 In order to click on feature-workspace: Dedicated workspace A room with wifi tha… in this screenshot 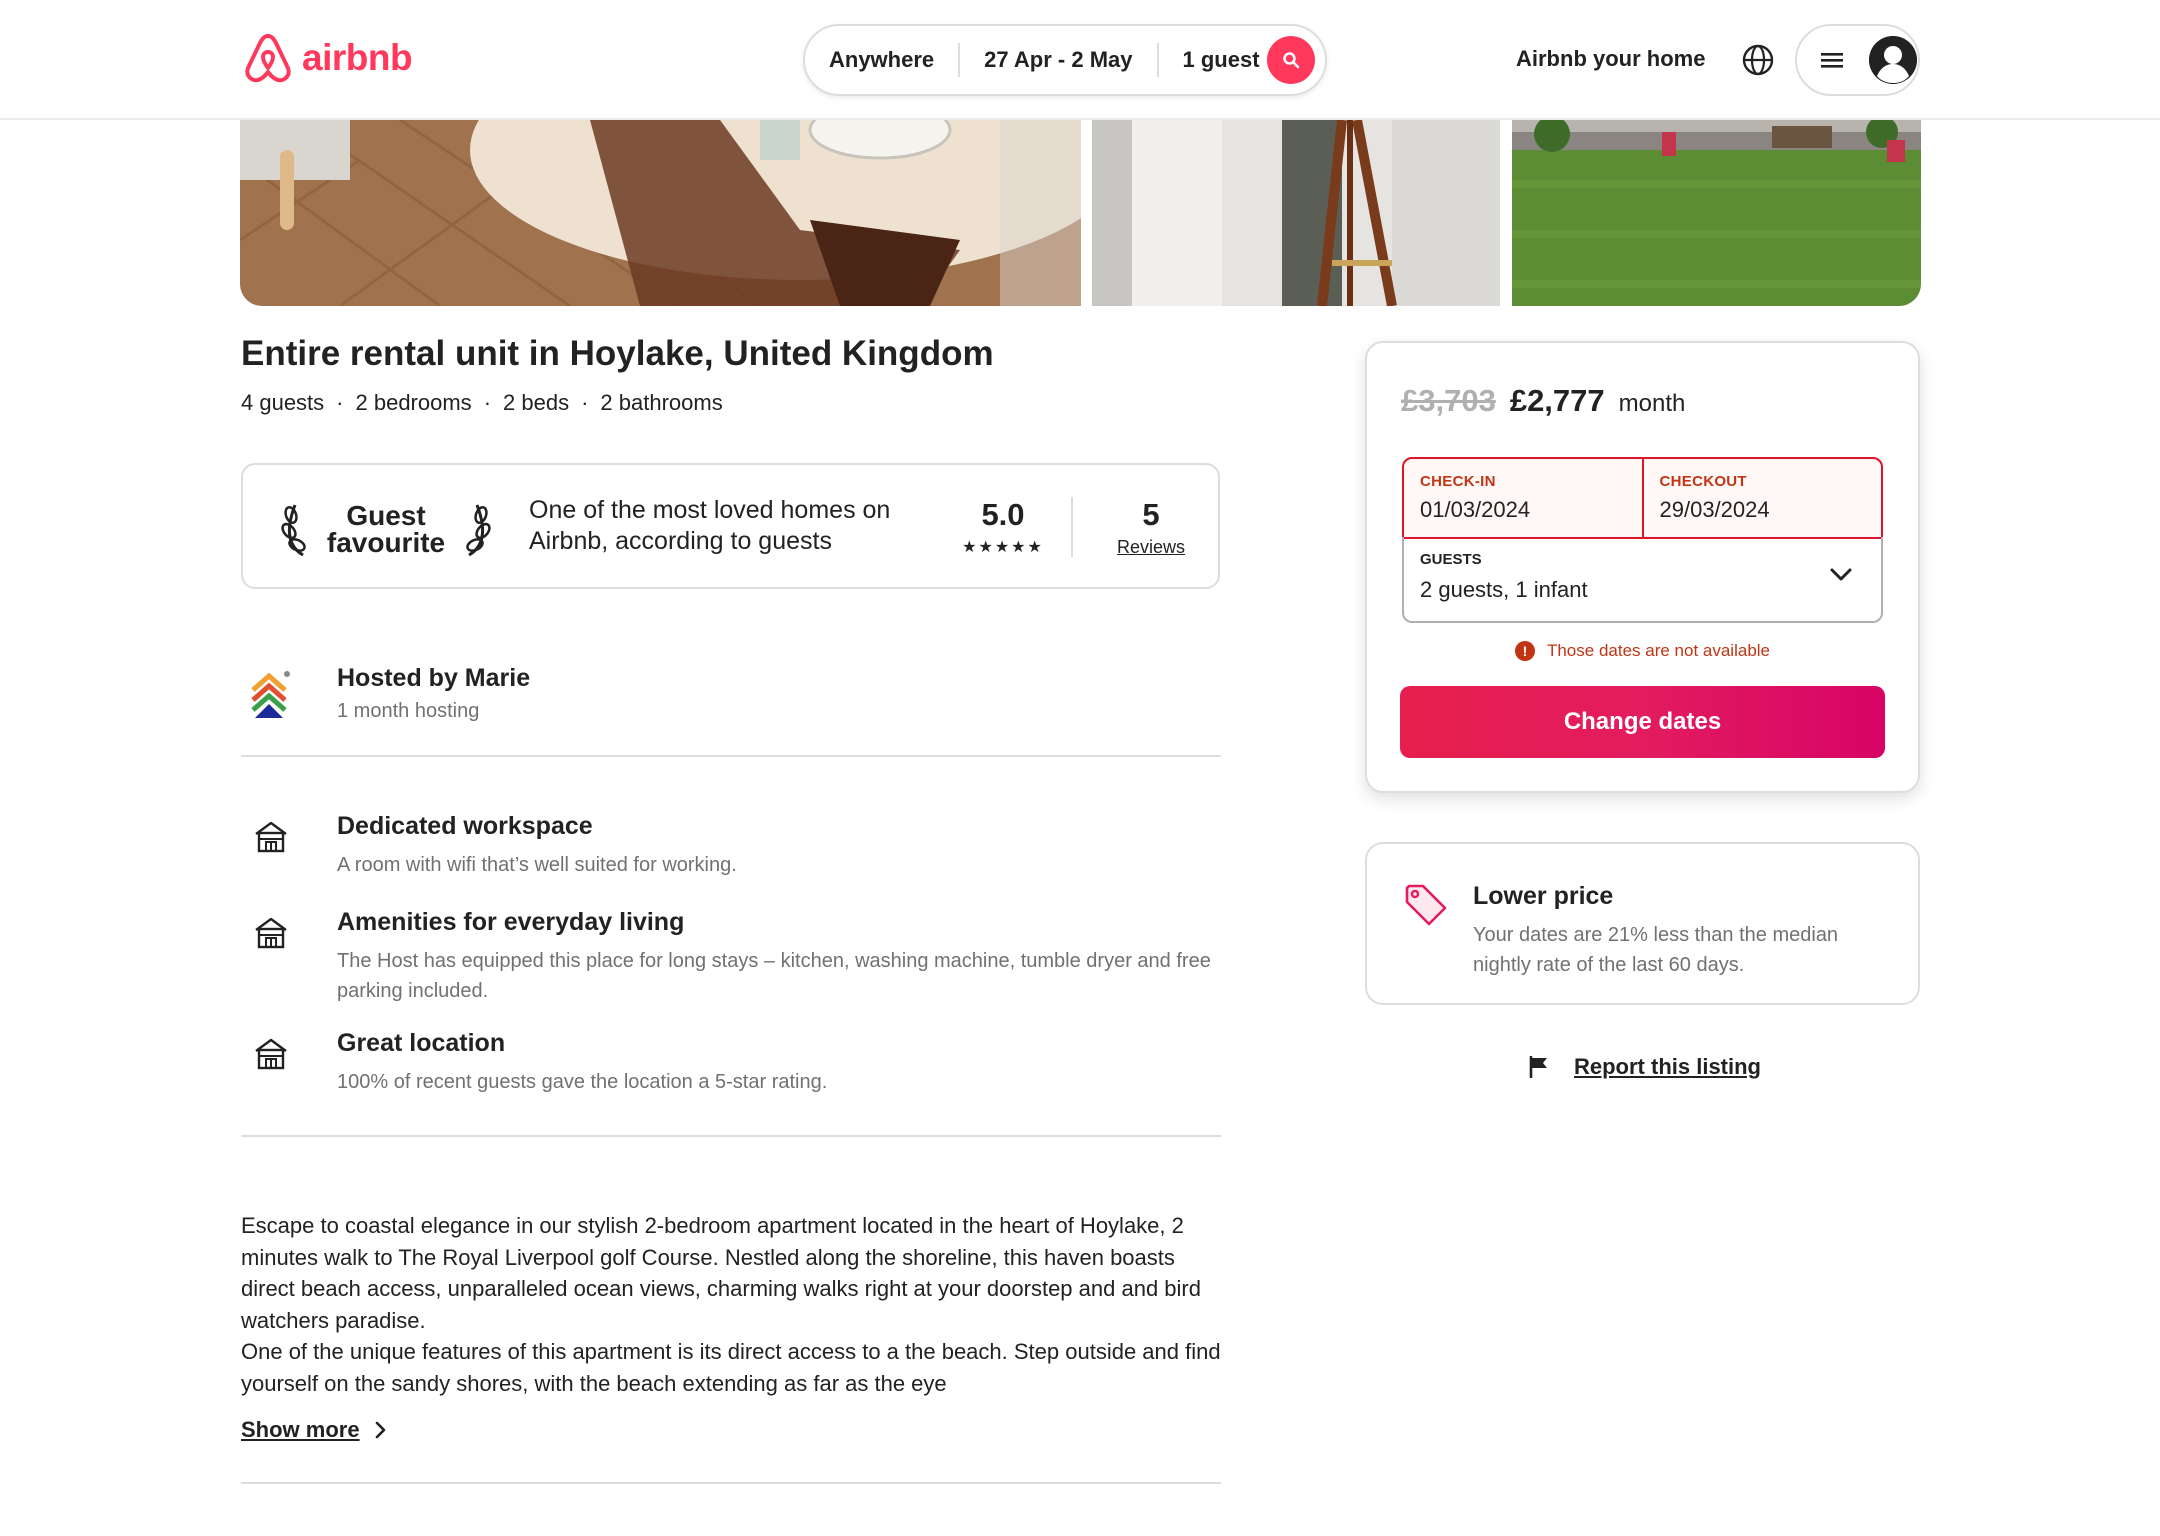, I will do `click(731, 852)`.